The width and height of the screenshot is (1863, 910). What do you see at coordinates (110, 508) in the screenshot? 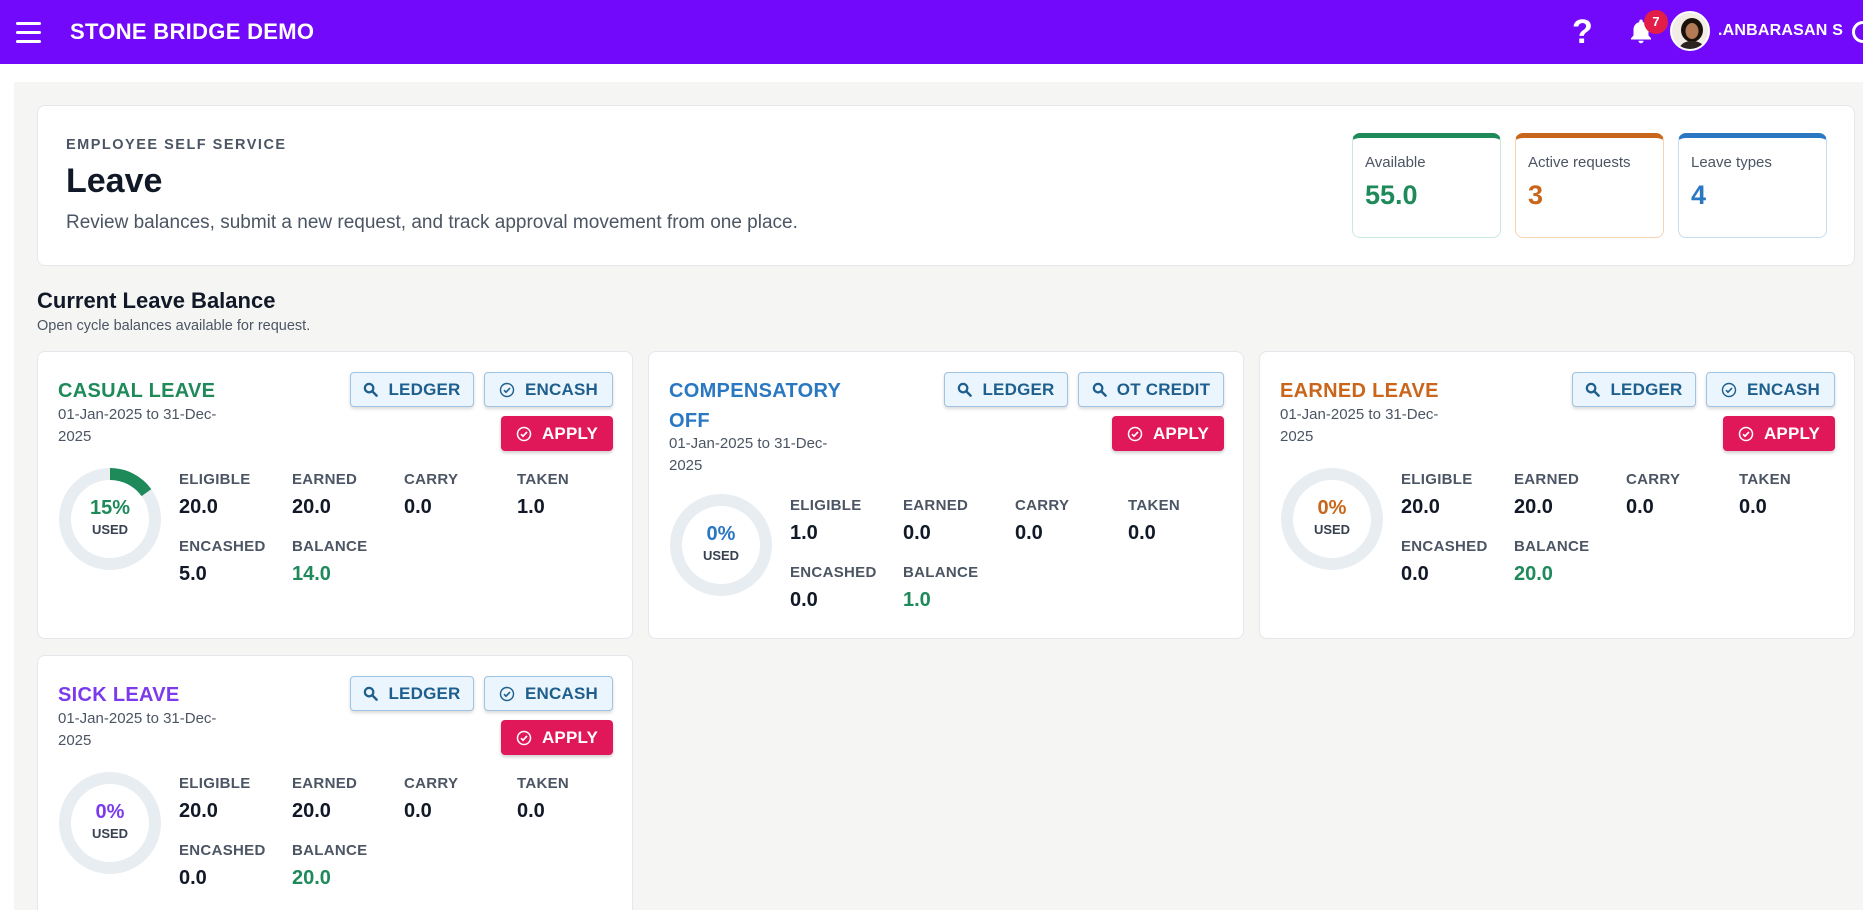
I see `usage-percent: 15%` at bounding box center [110, 508].